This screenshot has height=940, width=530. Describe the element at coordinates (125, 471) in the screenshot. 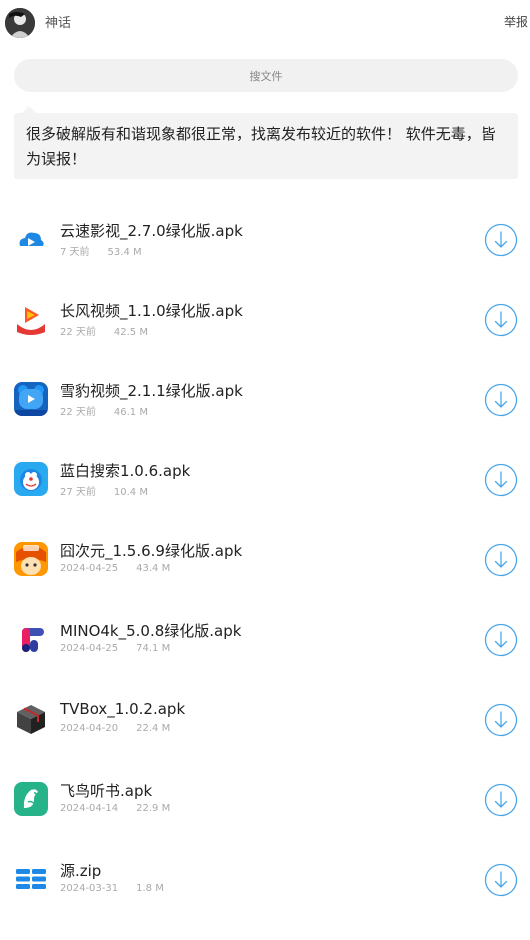

I see `file-name: 蓝白搜索1.0.6.apk` at that location.